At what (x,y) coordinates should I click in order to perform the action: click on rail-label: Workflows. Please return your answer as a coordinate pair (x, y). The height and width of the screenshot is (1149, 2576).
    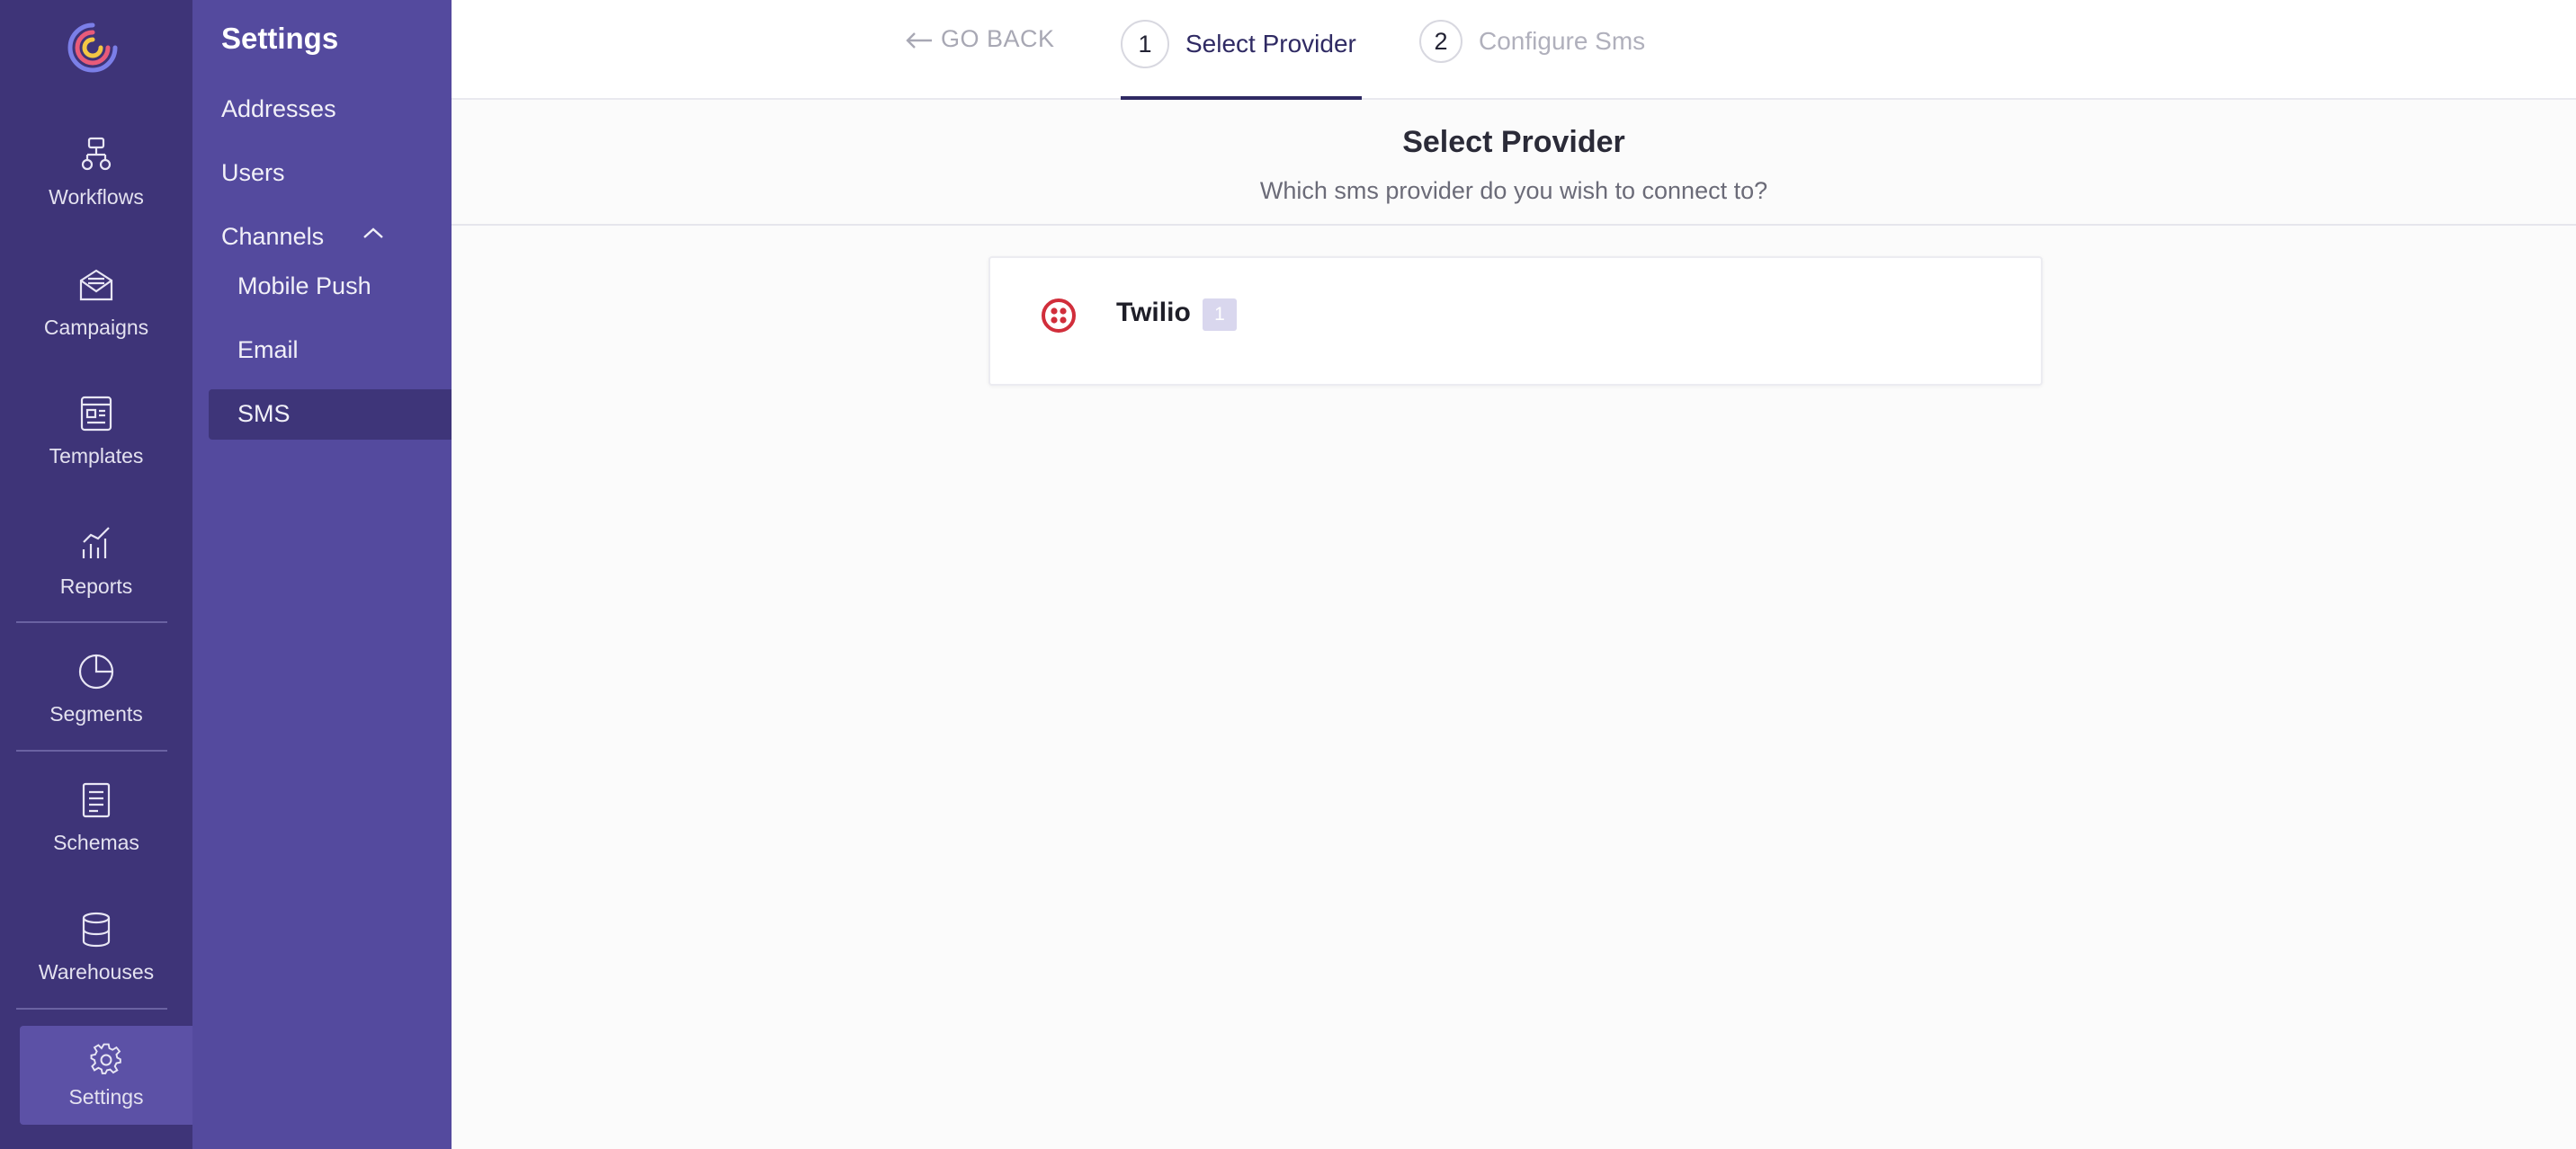
    Looking at the image, I should click on (96, 197).